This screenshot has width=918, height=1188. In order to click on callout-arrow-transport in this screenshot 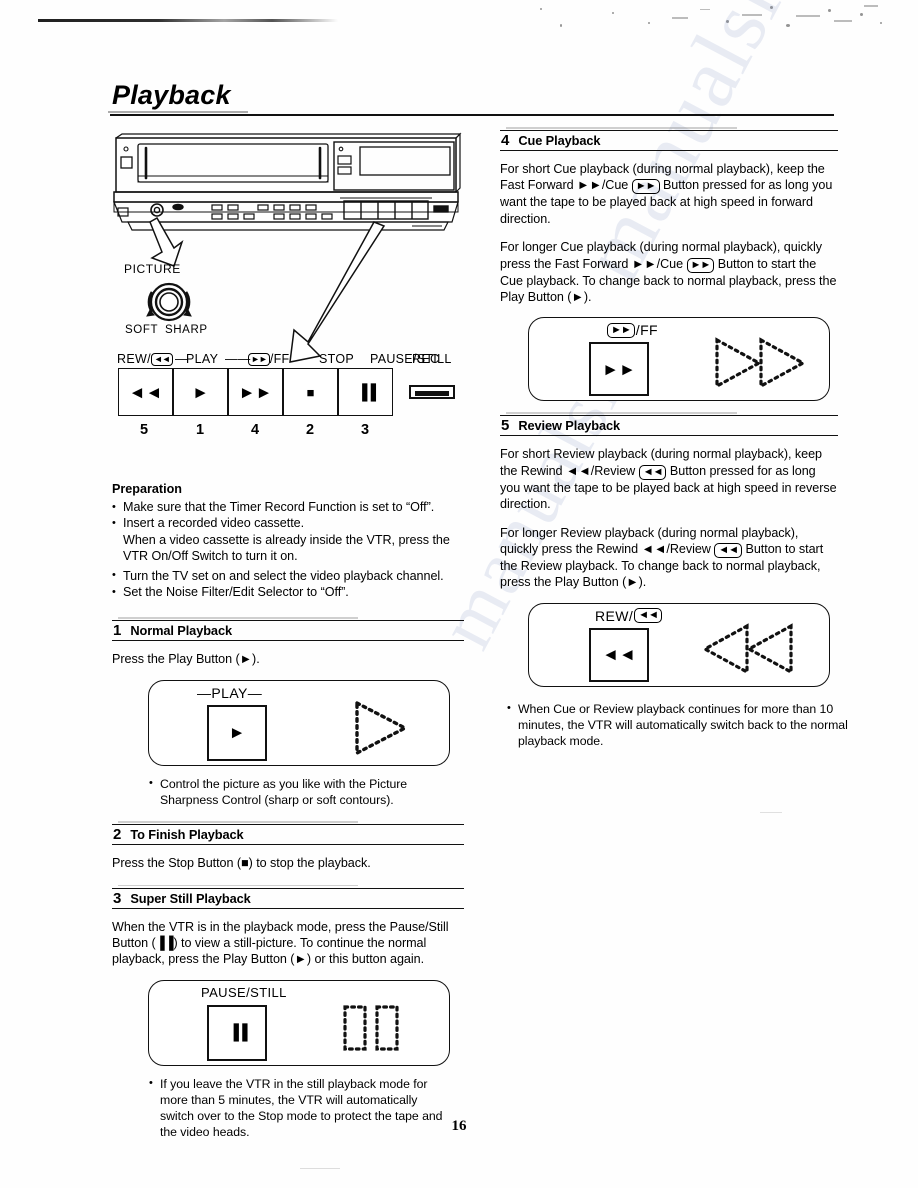, I will do `click(337, 292)`.